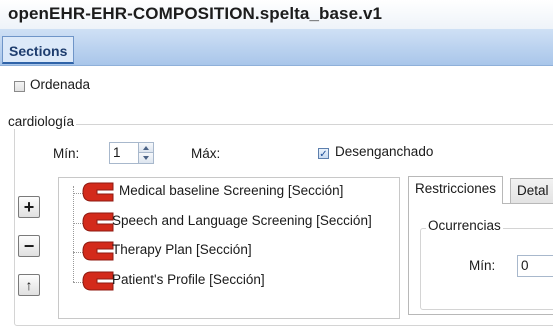 The image size is (553, 326). I want to click on check-icon: ✓, so click(323, 154).